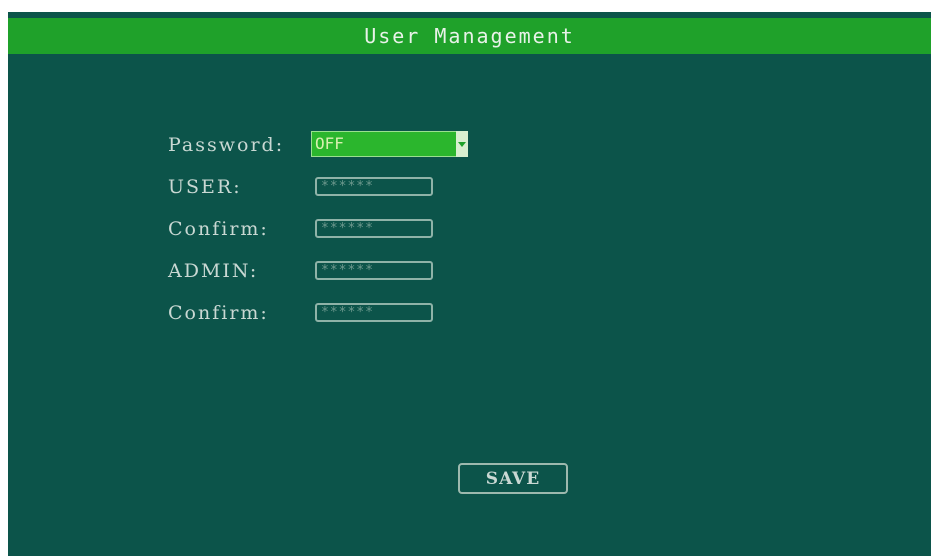  I want to click on save-button: SAVE, so click(513, 478).